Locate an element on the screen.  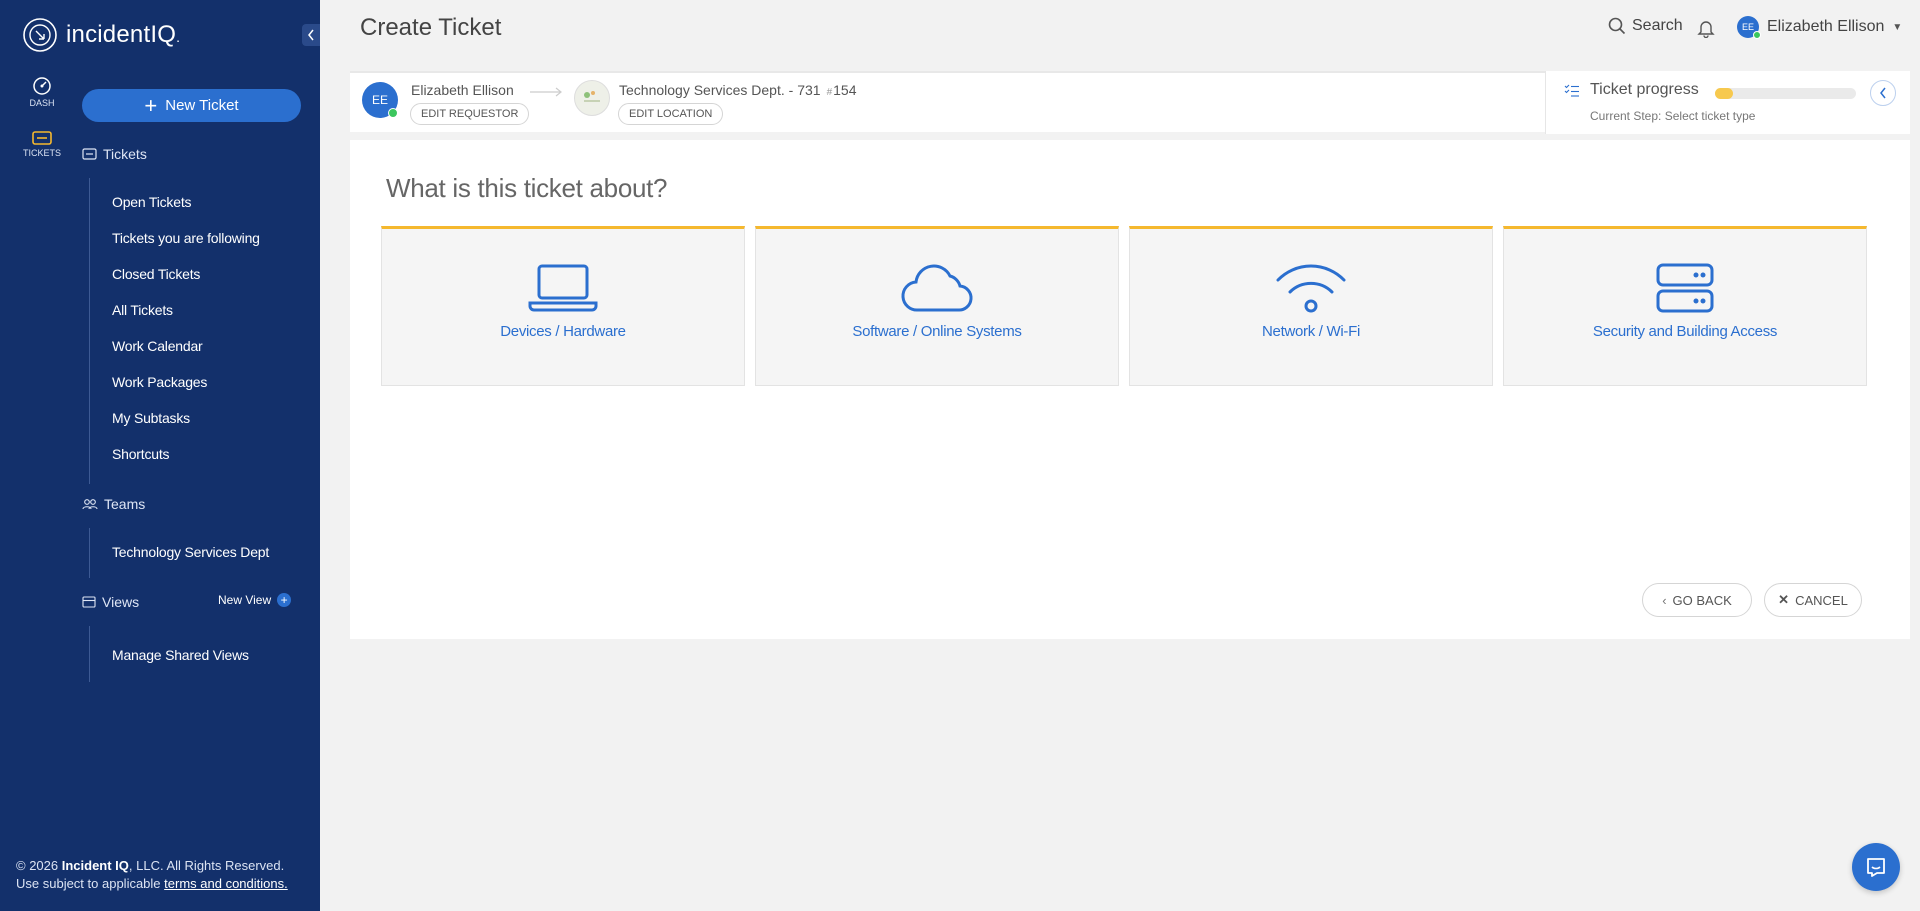
views-icon is located at coordinates (89, 602).